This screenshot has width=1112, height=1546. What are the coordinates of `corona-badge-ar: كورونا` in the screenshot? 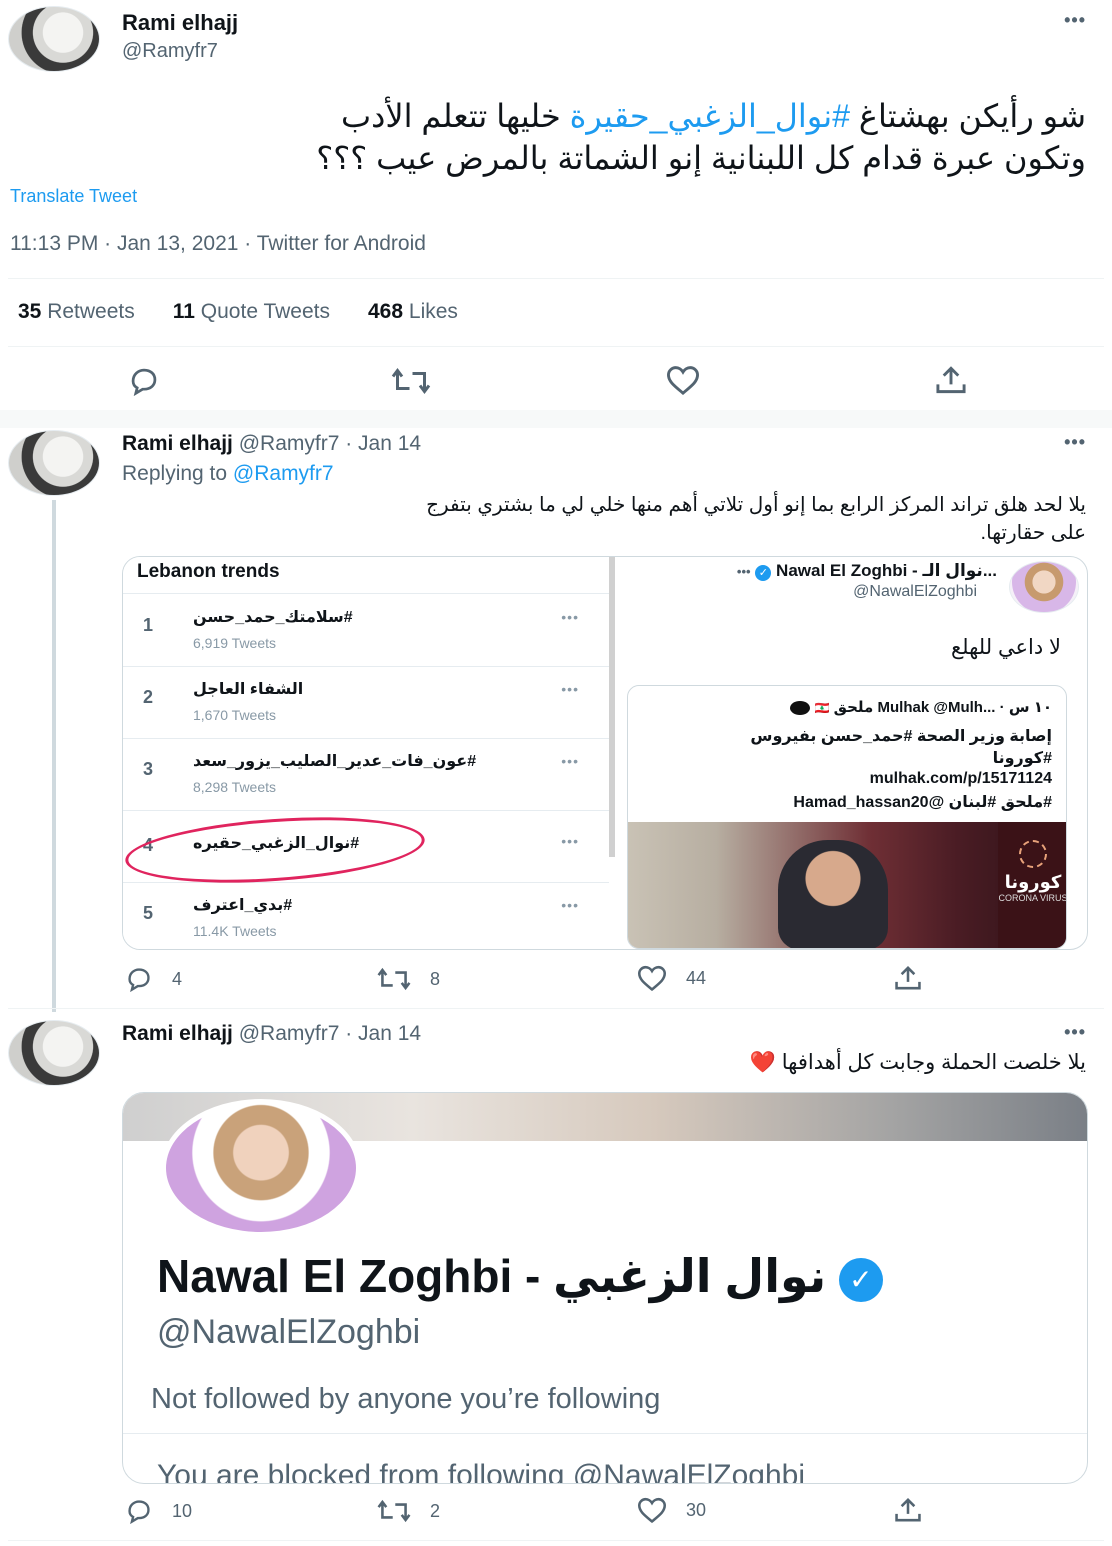 It's located at (1033, 882).